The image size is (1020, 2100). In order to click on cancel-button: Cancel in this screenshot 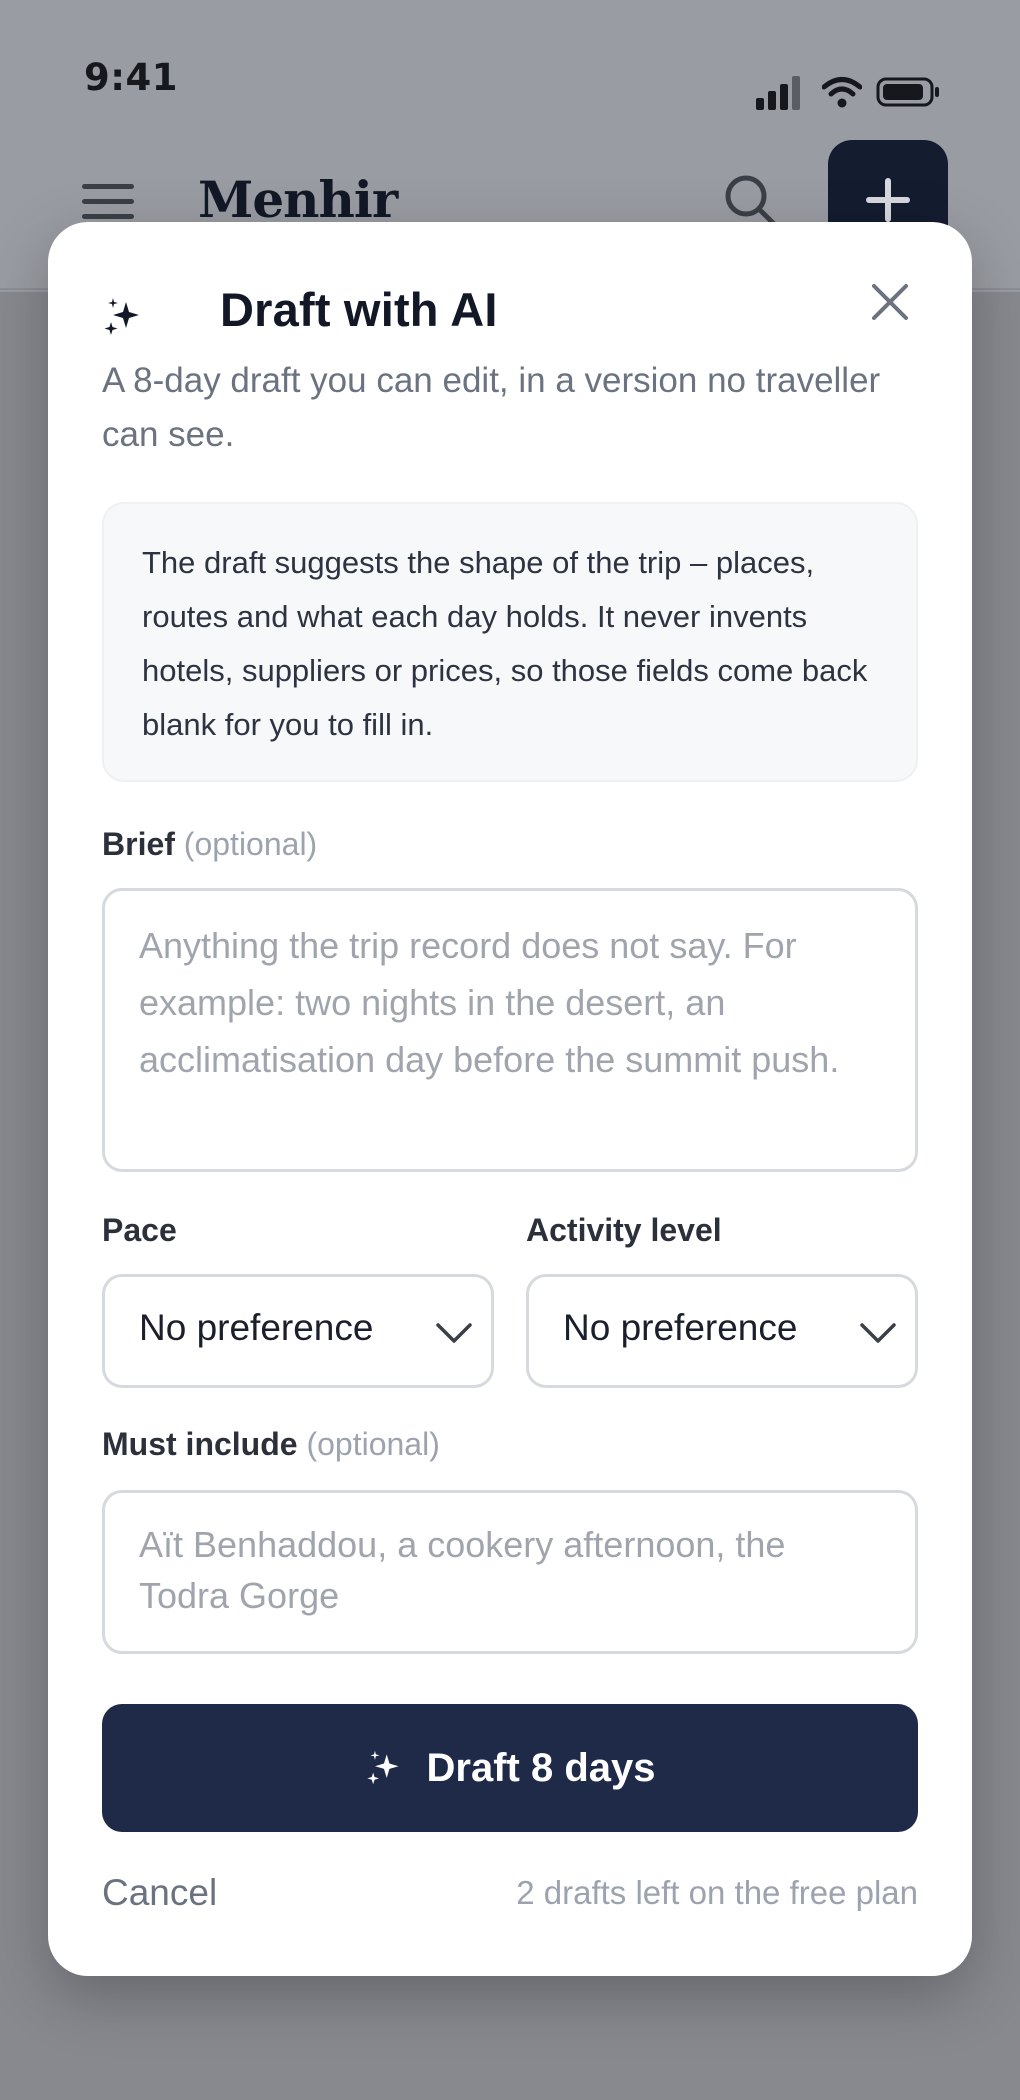, I will do `click(159, 1893)`.